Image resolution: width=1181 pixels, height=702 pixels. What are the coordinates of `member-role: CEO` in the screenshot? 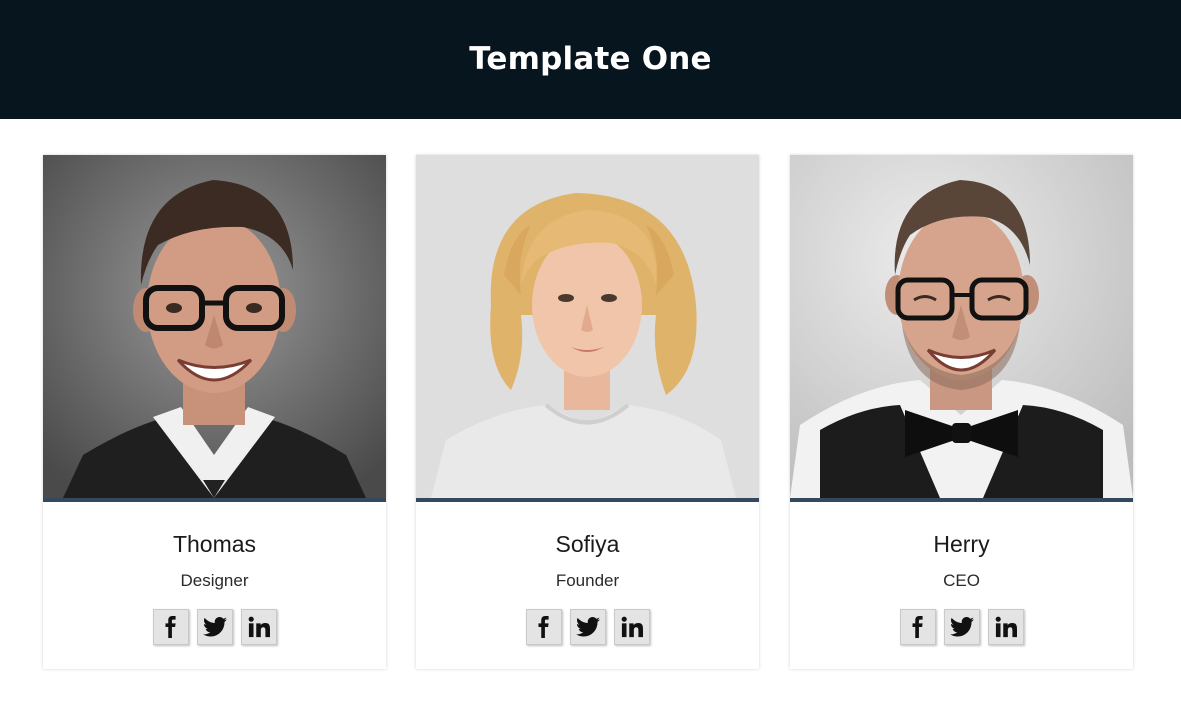 It's located at (961, 580).